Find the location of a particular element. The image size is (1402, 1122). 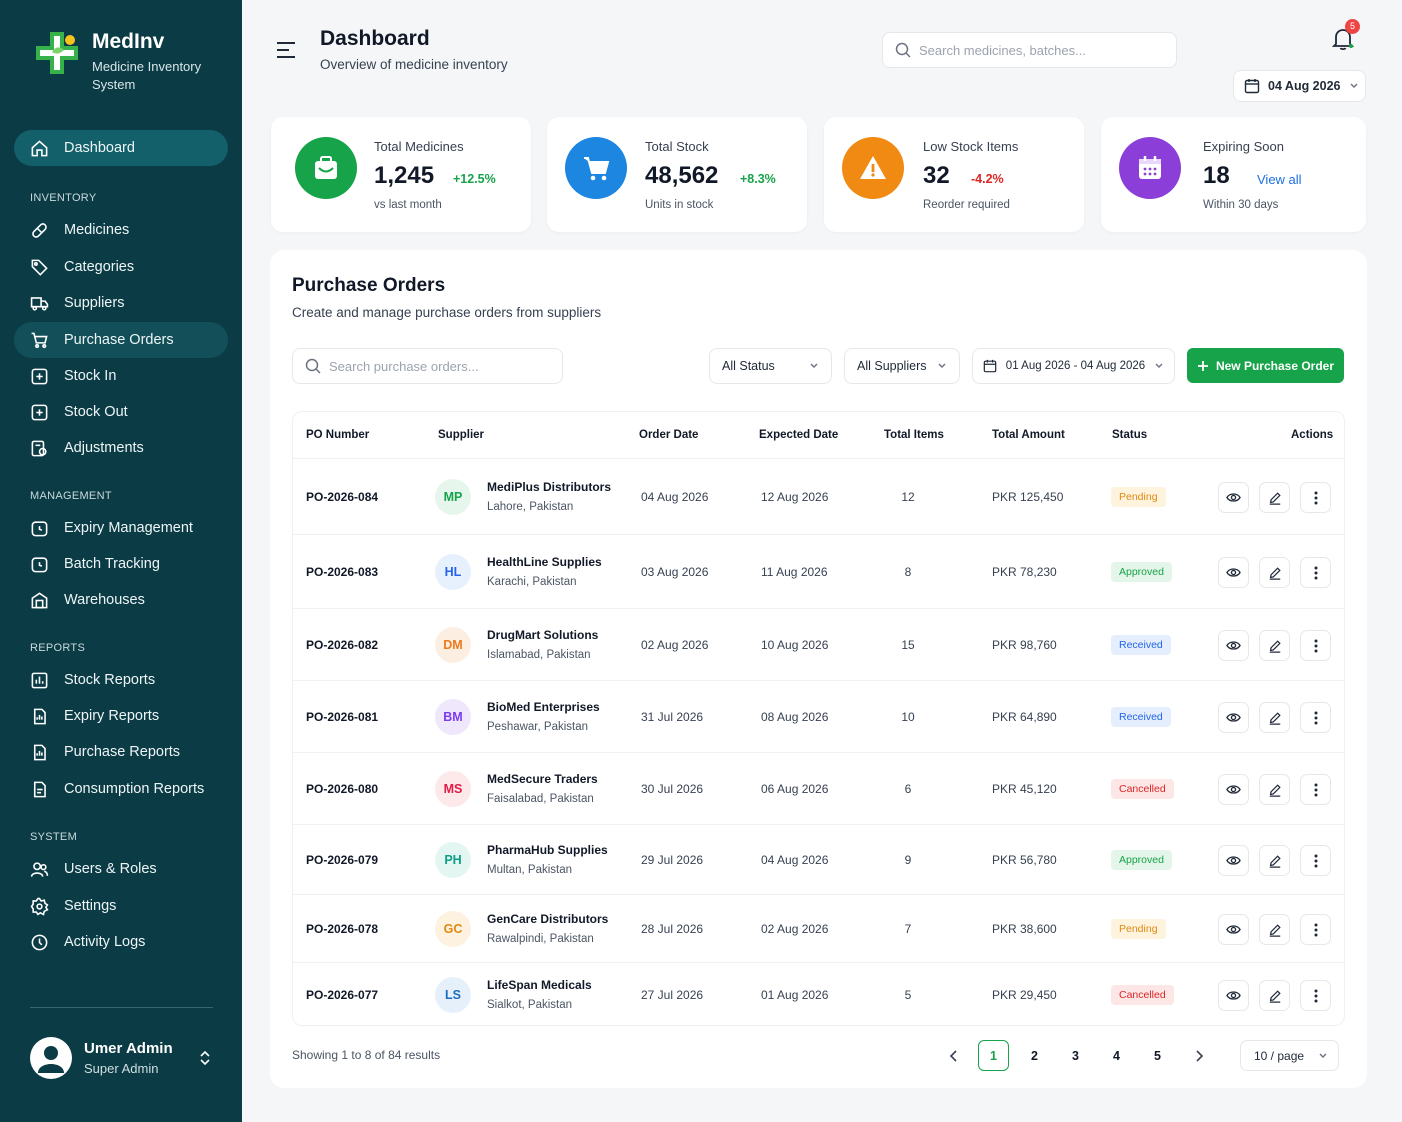

eye-icon is located at coordinates (1233, 860).